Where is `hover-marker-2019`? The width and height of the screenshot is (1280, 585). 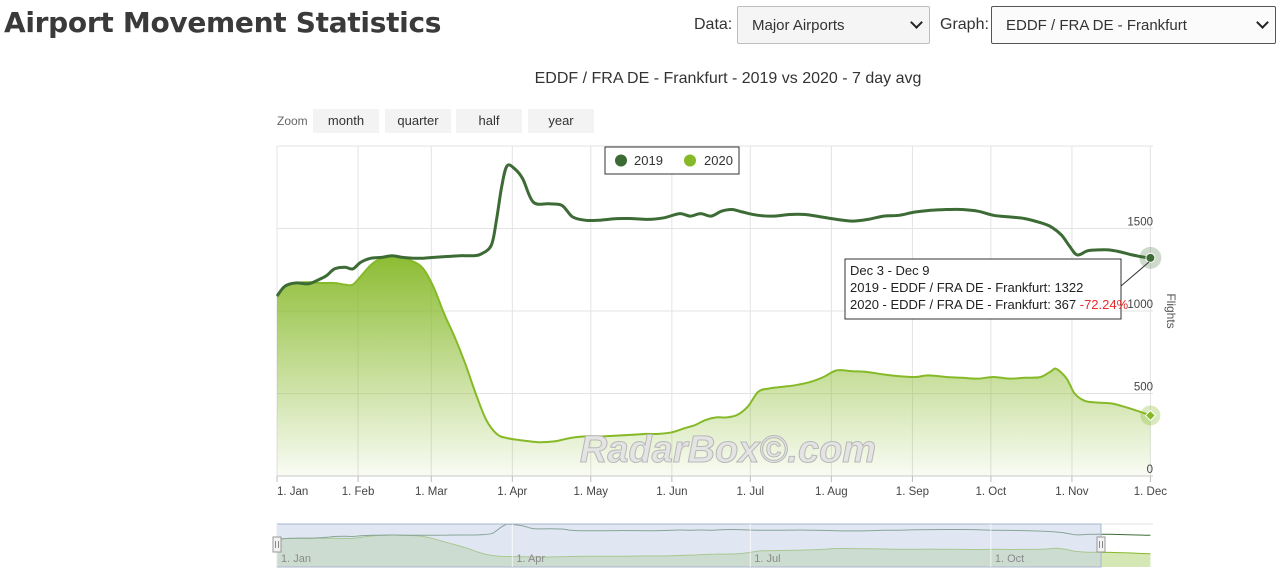 hover-marker-2019 is located at coordinates (1150, 257).